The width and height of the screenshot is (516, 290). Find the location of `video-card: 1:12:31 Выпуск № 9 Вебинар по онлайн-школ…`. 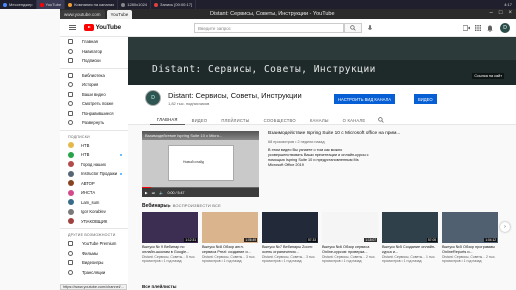

video-card: 1:12:31 Выпуск № 9 Вебинар по онлайн-школ… is located at coordinates (170, 237).